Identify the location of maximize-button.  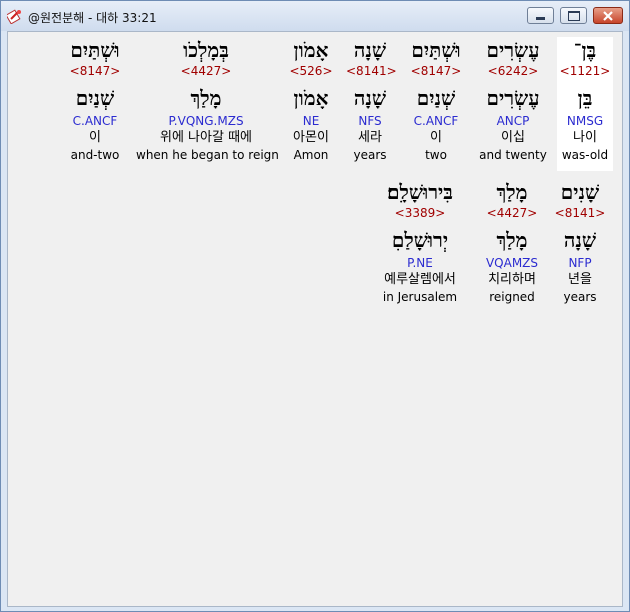
(573, 15).